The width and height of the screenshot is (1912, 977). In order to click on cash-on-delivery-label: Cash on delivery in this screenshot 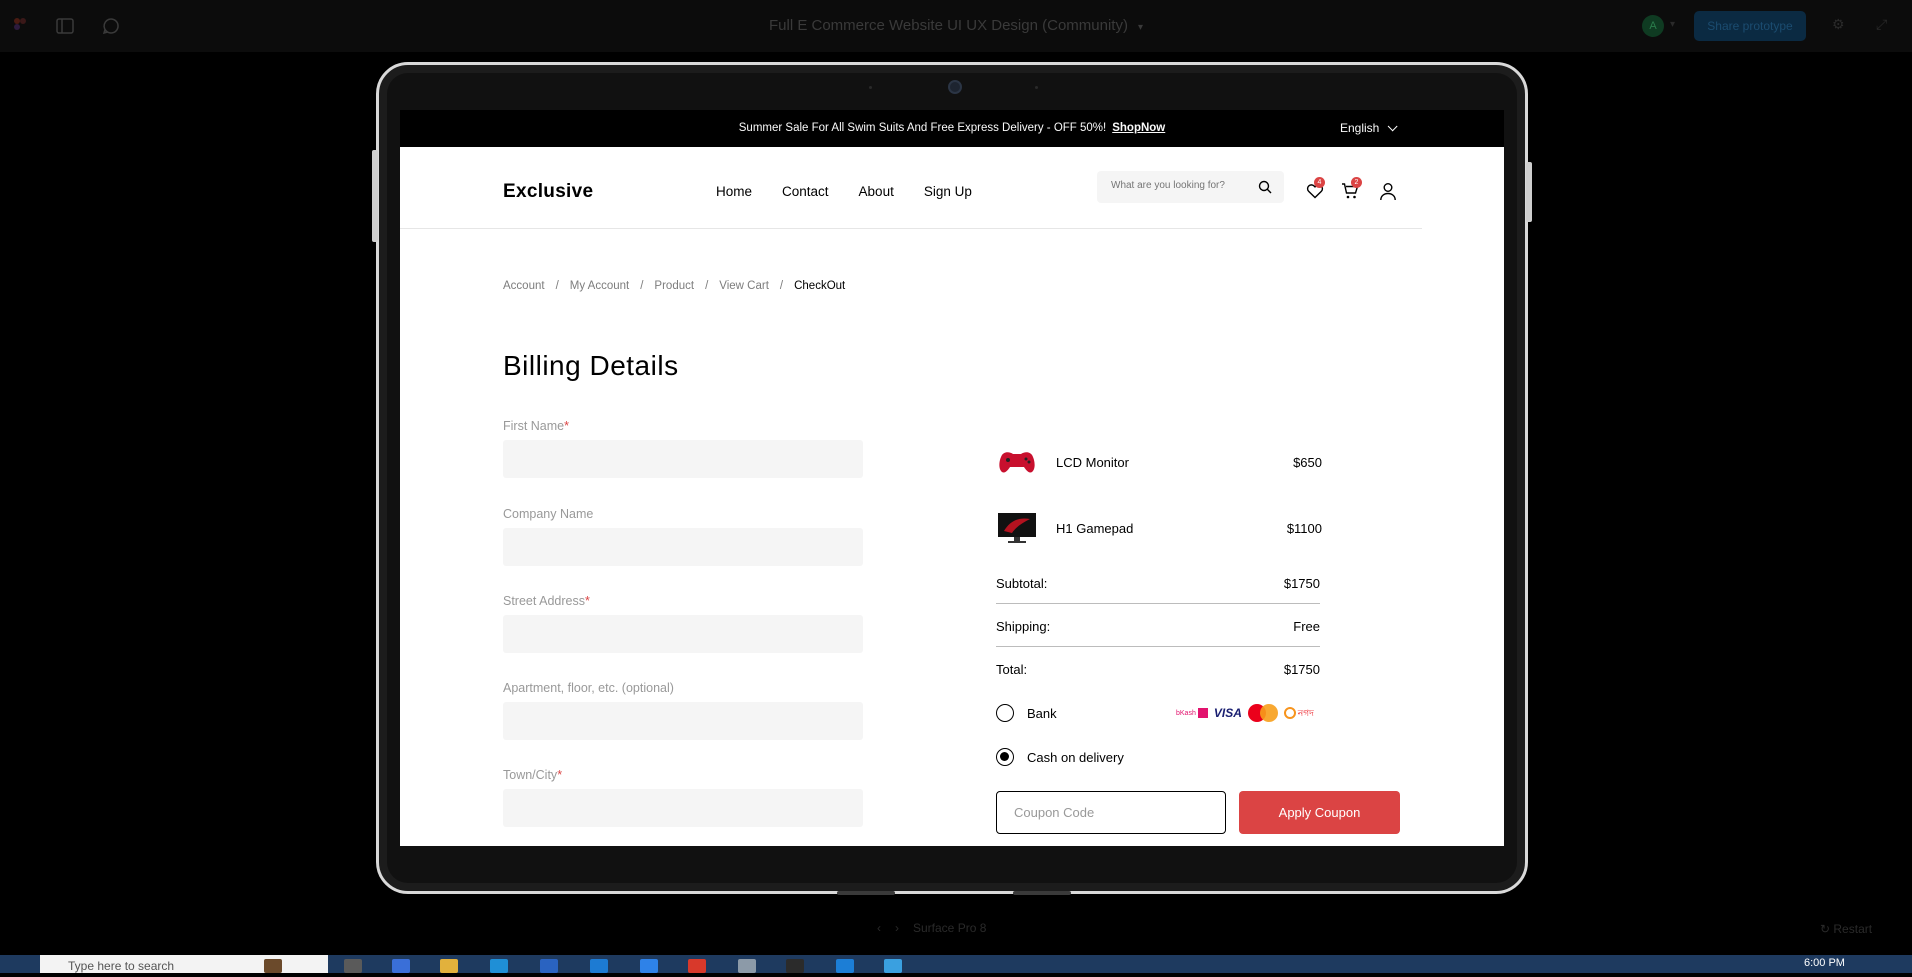, I will do `click(1075, 757)`.